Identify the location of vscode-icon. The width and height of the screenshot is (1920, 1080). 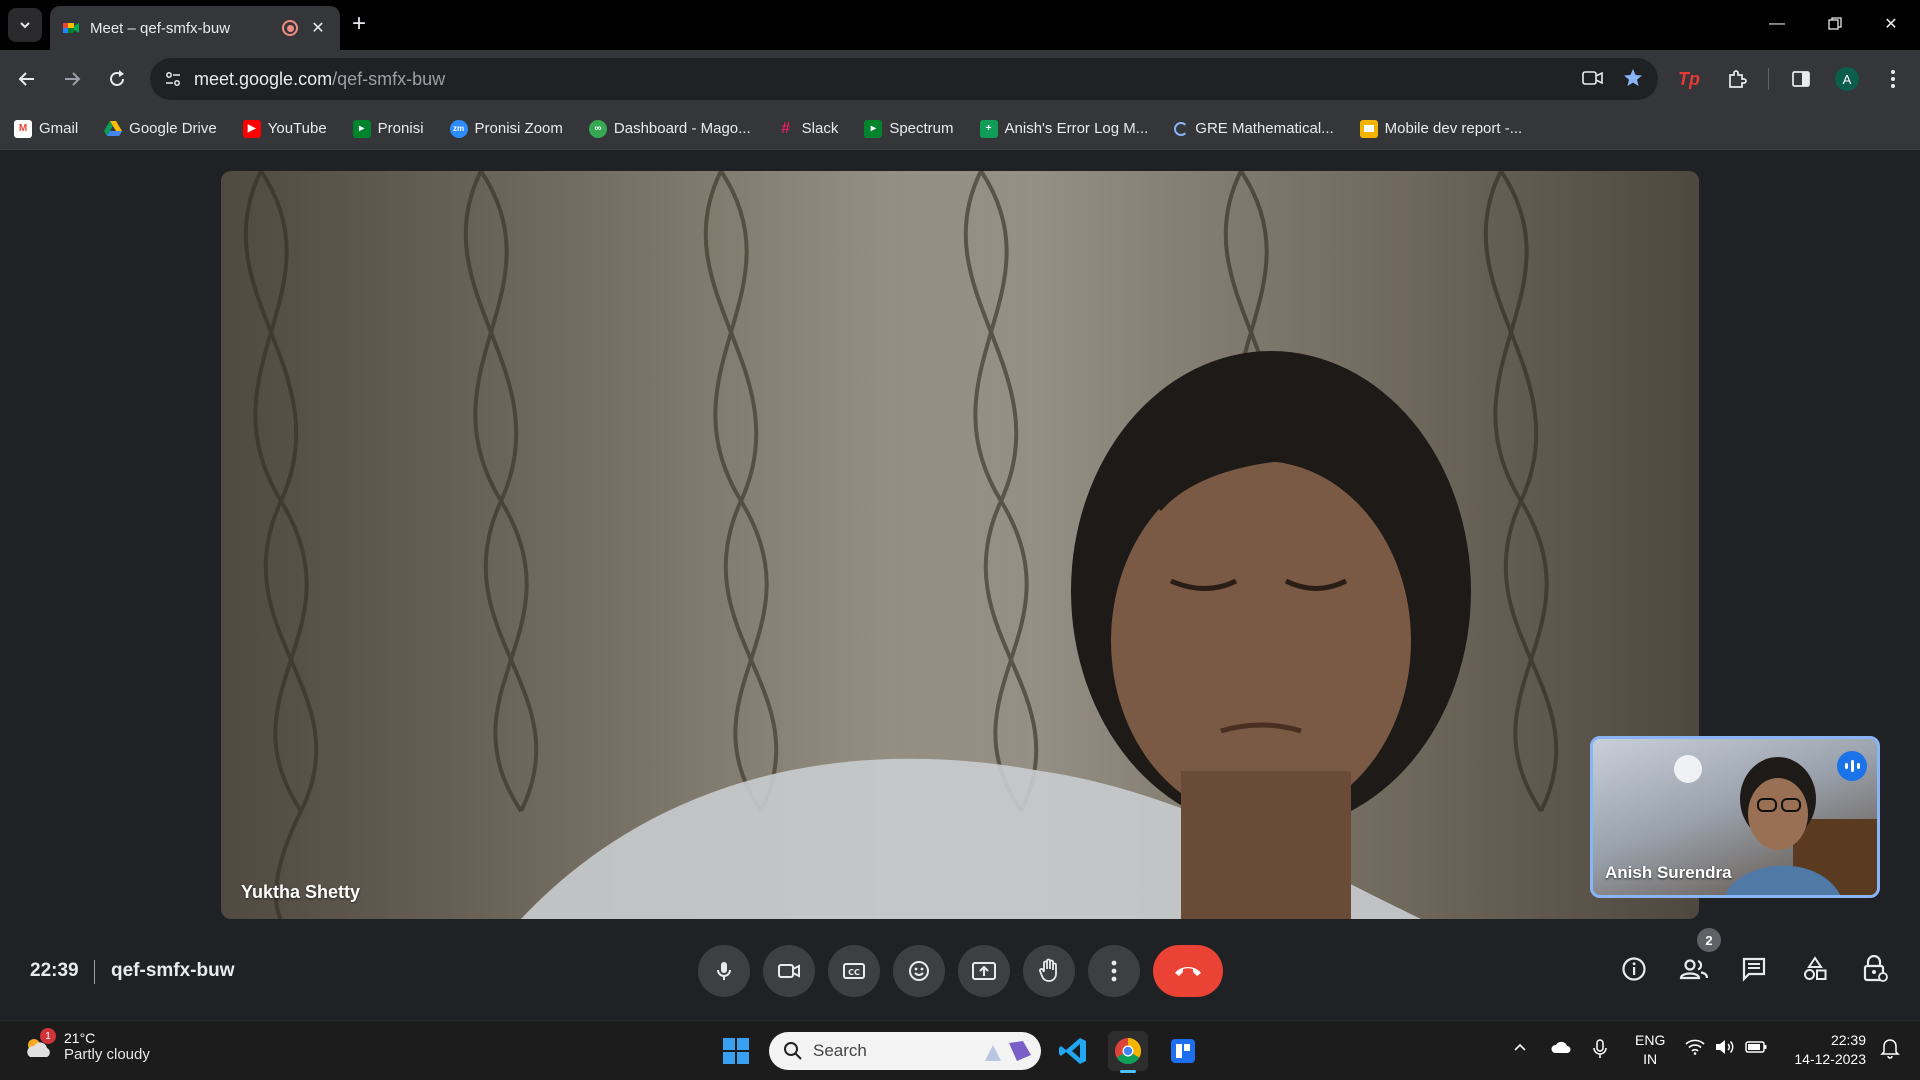
(1072, 1051).